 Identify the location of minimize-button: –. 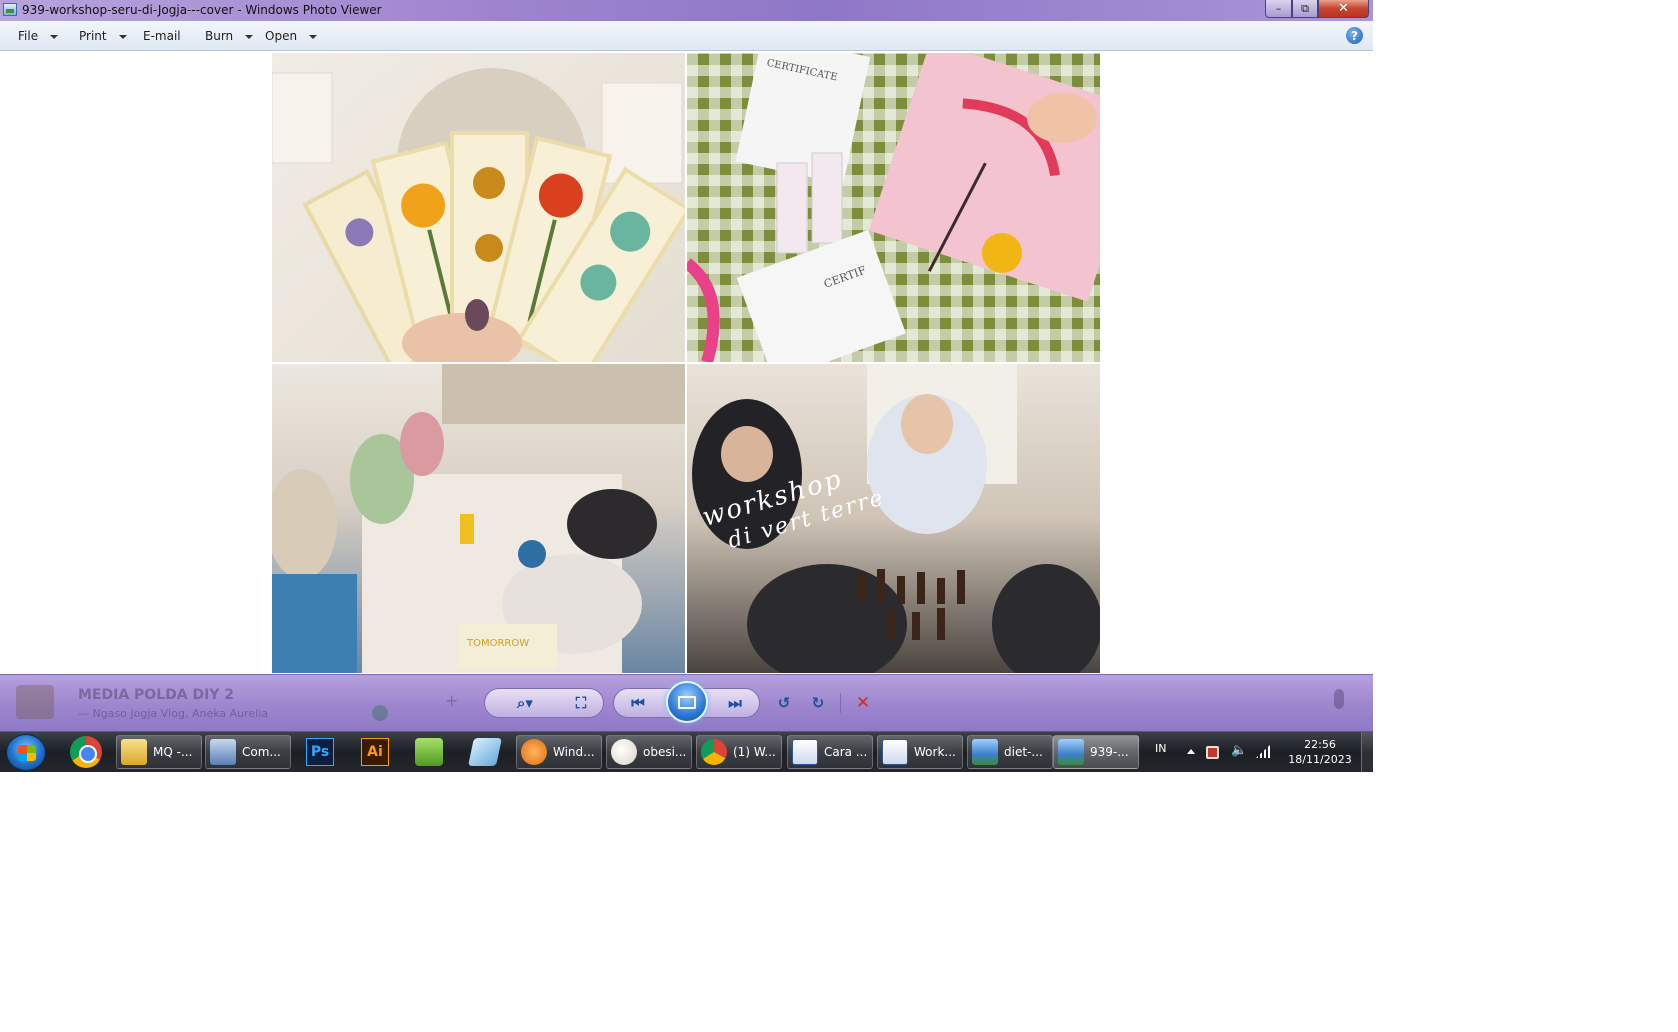
(1278, 9).